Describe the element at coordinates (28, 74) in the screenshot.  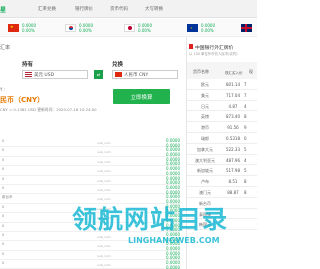
I see `us-flag-icon` at that location.